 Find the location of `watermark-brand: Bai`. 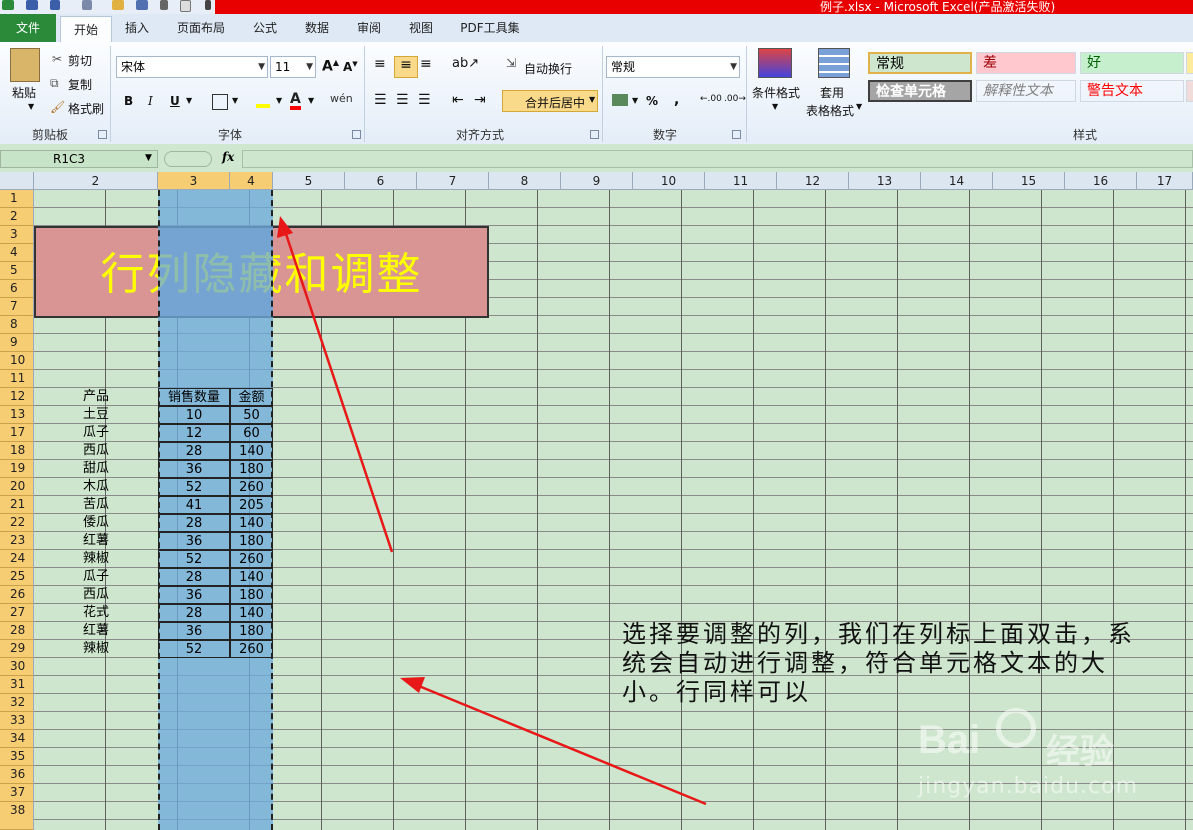

watermark-brand: Bai is located at coordinates (949, 740).